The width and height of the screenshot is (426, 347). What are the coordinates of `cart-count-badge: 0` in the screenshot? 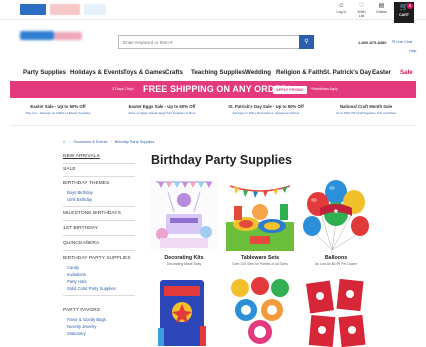 It's located at (410, 6).